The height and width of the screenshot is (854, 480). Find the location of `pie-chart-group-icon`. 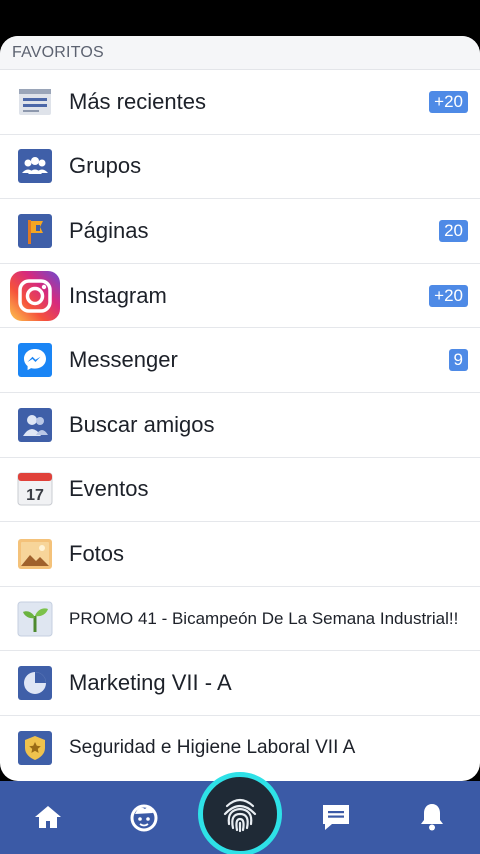

pie-chart-group-icon is located at coordinates (35, 683).